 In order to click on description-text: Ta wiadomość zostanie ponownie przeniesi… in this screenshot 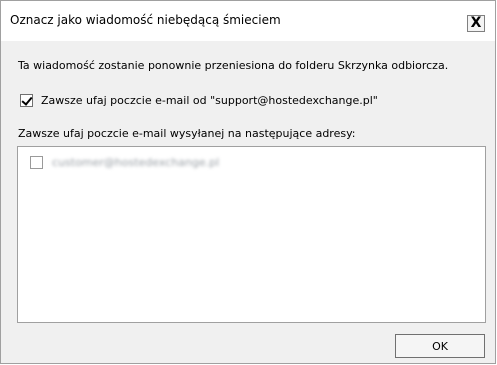, I will do `click(233, 65)`.